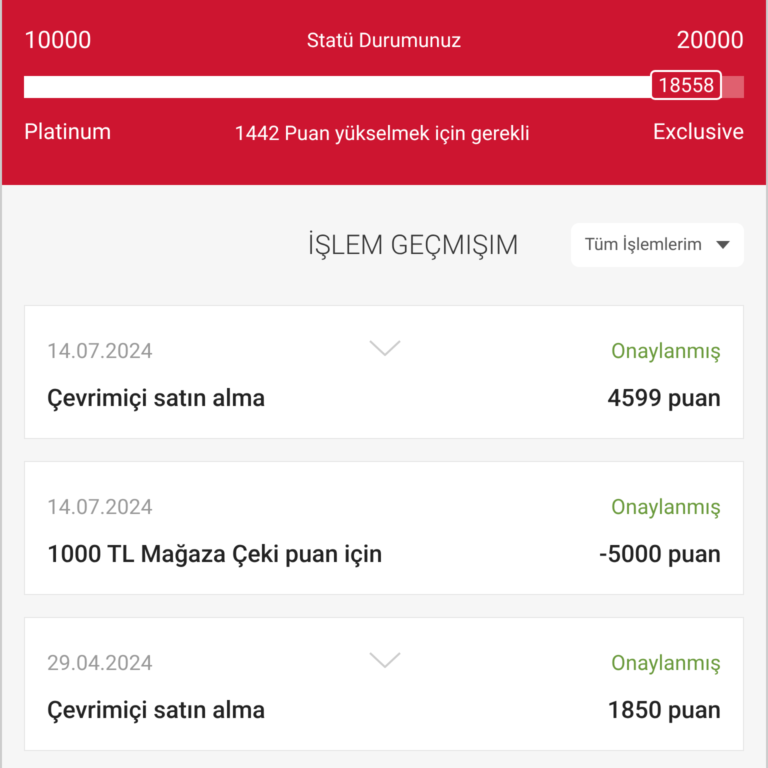 The image size is (768, 768). I want to click on points-needed-text: 1442 Puan yükselmek için gerekli, so click(382, 132).